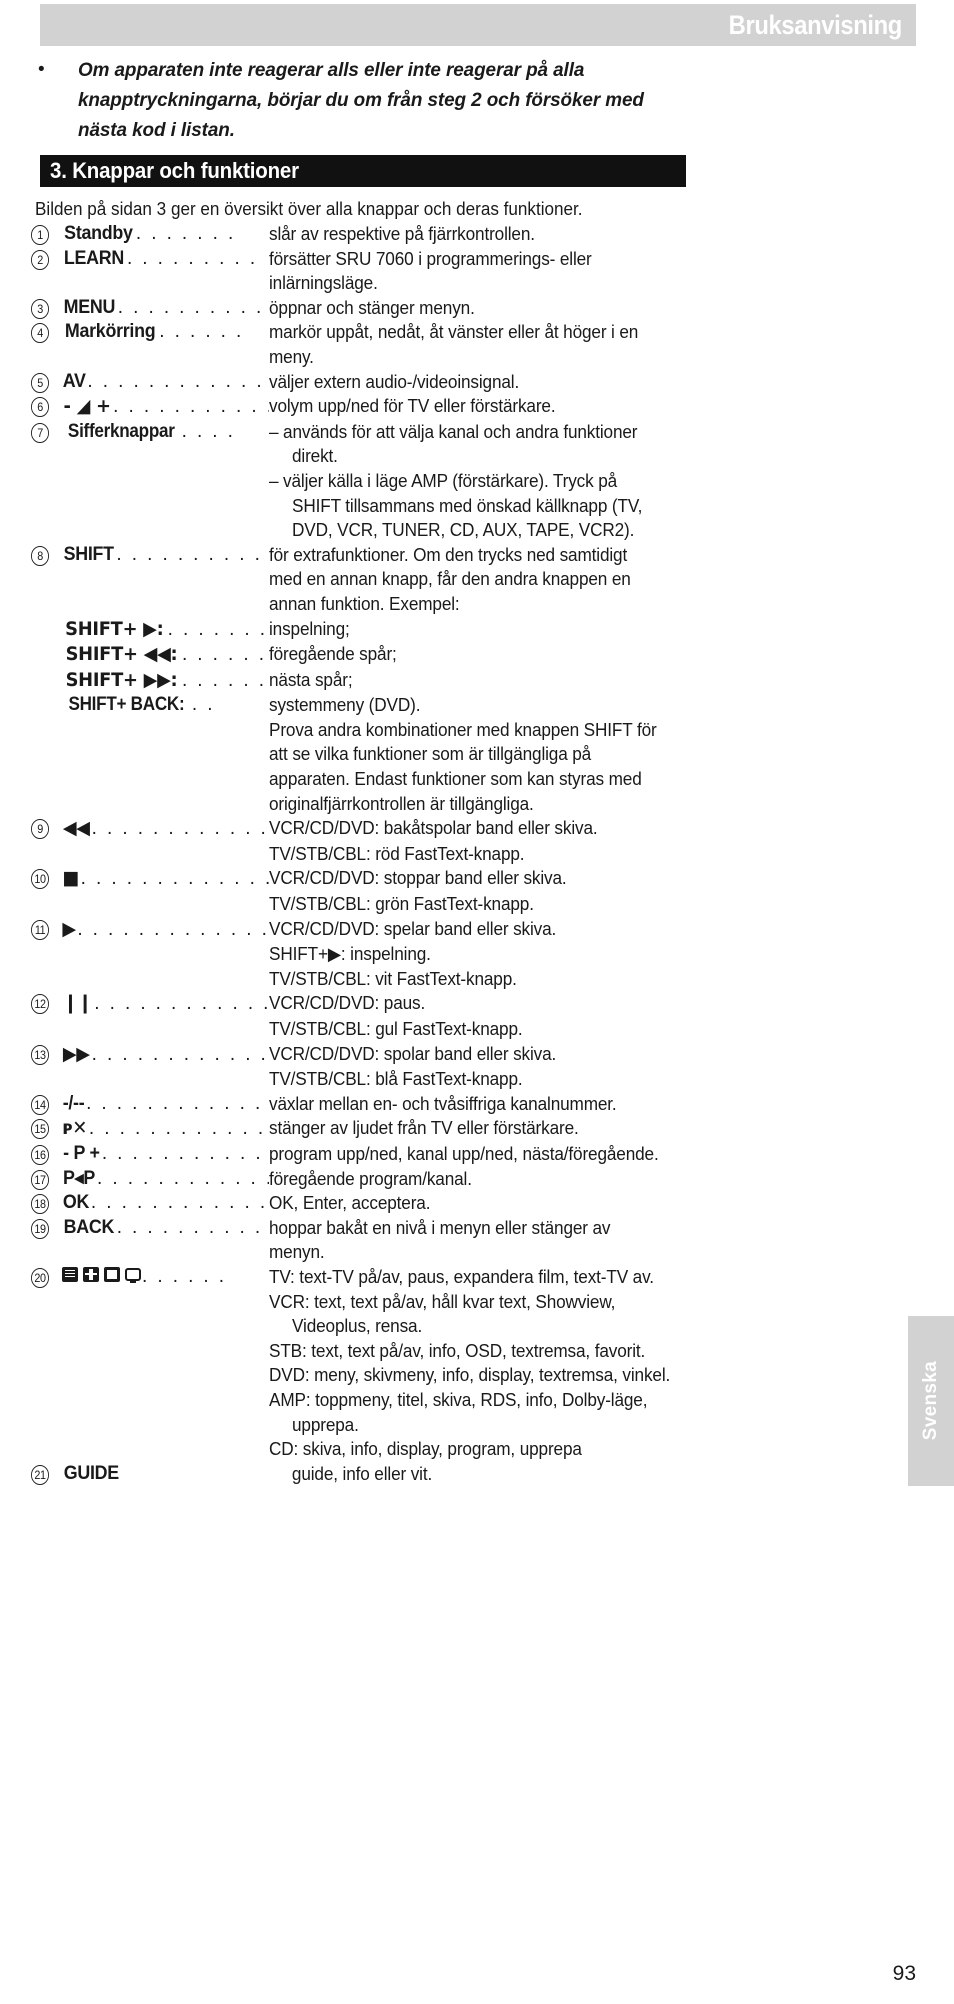 Image resolution: width=954 pixels, height=2004 pixels. I want to click on entry-key-label: SHIFT+ ▶▶:, so click(121, 679).